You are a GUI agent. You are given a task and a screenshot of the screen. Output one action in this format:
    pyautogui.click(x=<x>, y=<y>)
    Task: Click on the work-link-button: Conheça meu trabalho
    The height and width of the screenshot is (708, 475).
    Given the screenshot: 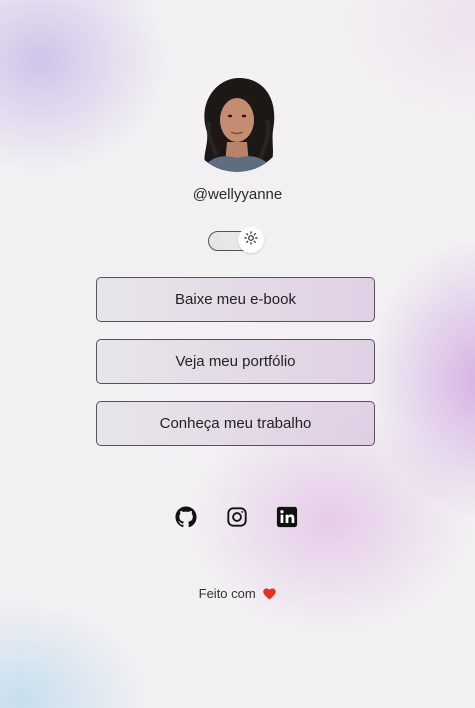 What is the action you would take?
    pyautogui.click(x=235, y=423)
    